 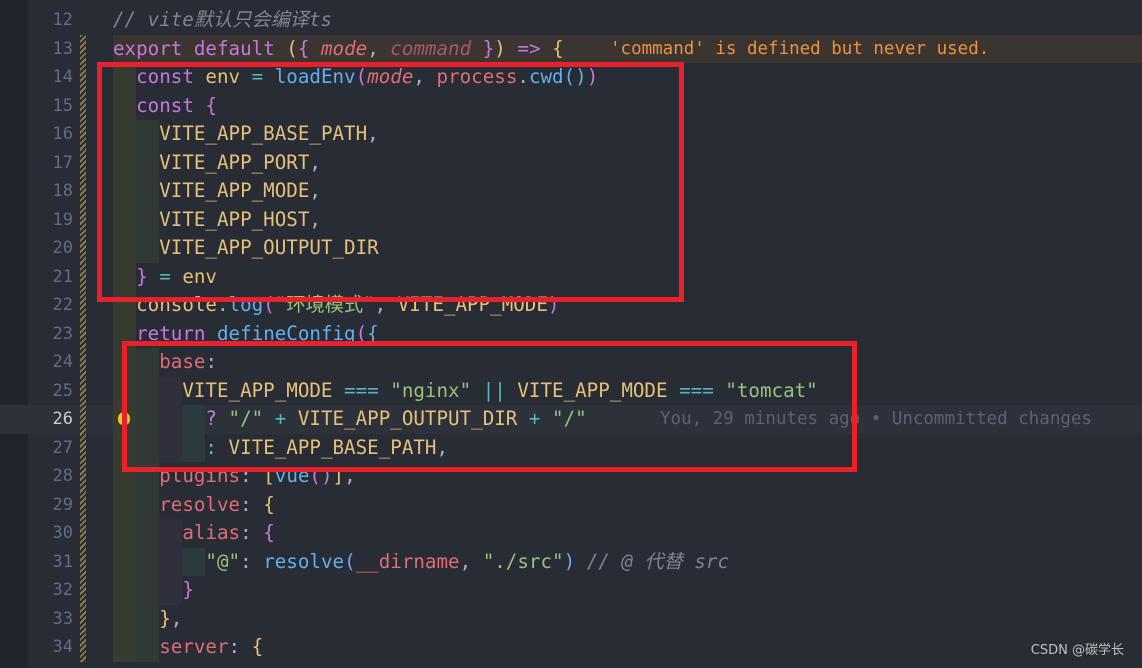 What do you see at coordinates (571, 334) in the screenshot?
I see `code-line: 23 return defineConfig({` at bounding box center [571, 334].